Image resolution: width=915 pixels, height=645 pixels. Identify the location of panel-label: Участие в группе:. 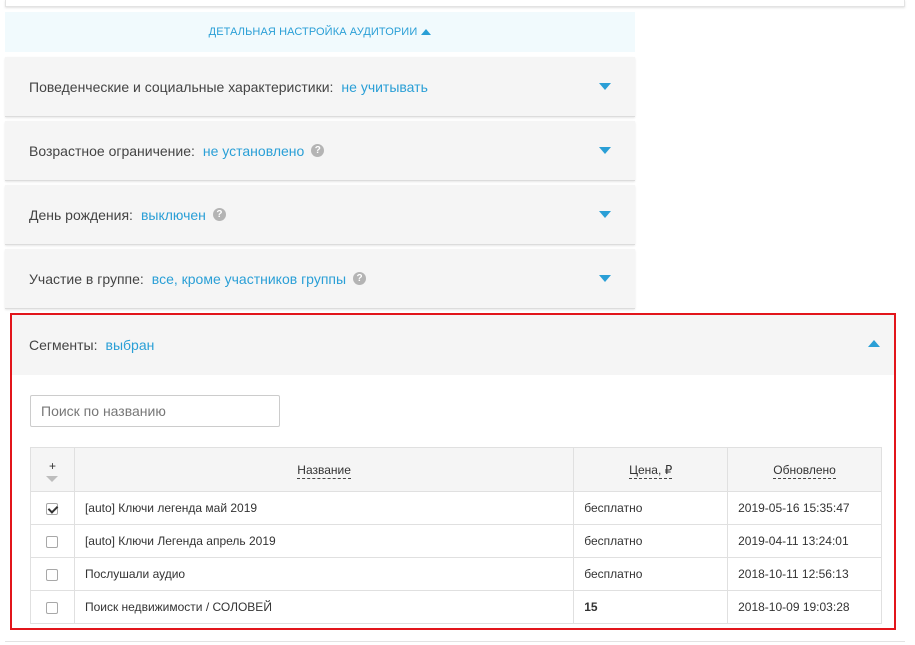
(86, 278).